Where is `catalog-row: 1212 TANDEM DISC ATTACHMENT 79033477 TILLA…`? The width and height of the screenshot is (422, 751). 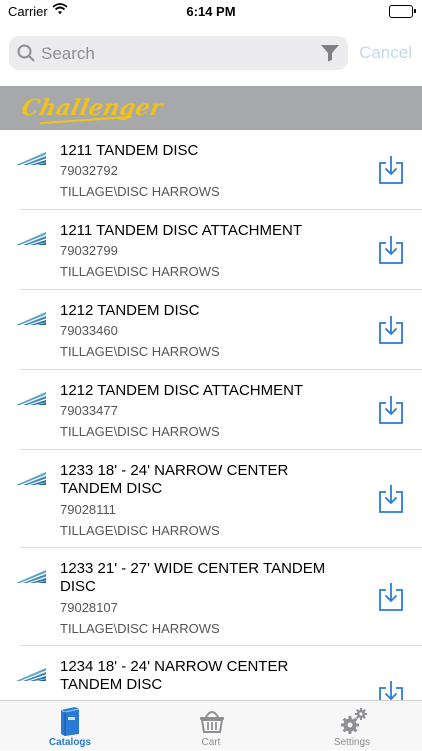
catalog-row: 1212 TANDEM DISC ATTACHMENT 79033477 TILLA… is located at coordinates (211, 410).